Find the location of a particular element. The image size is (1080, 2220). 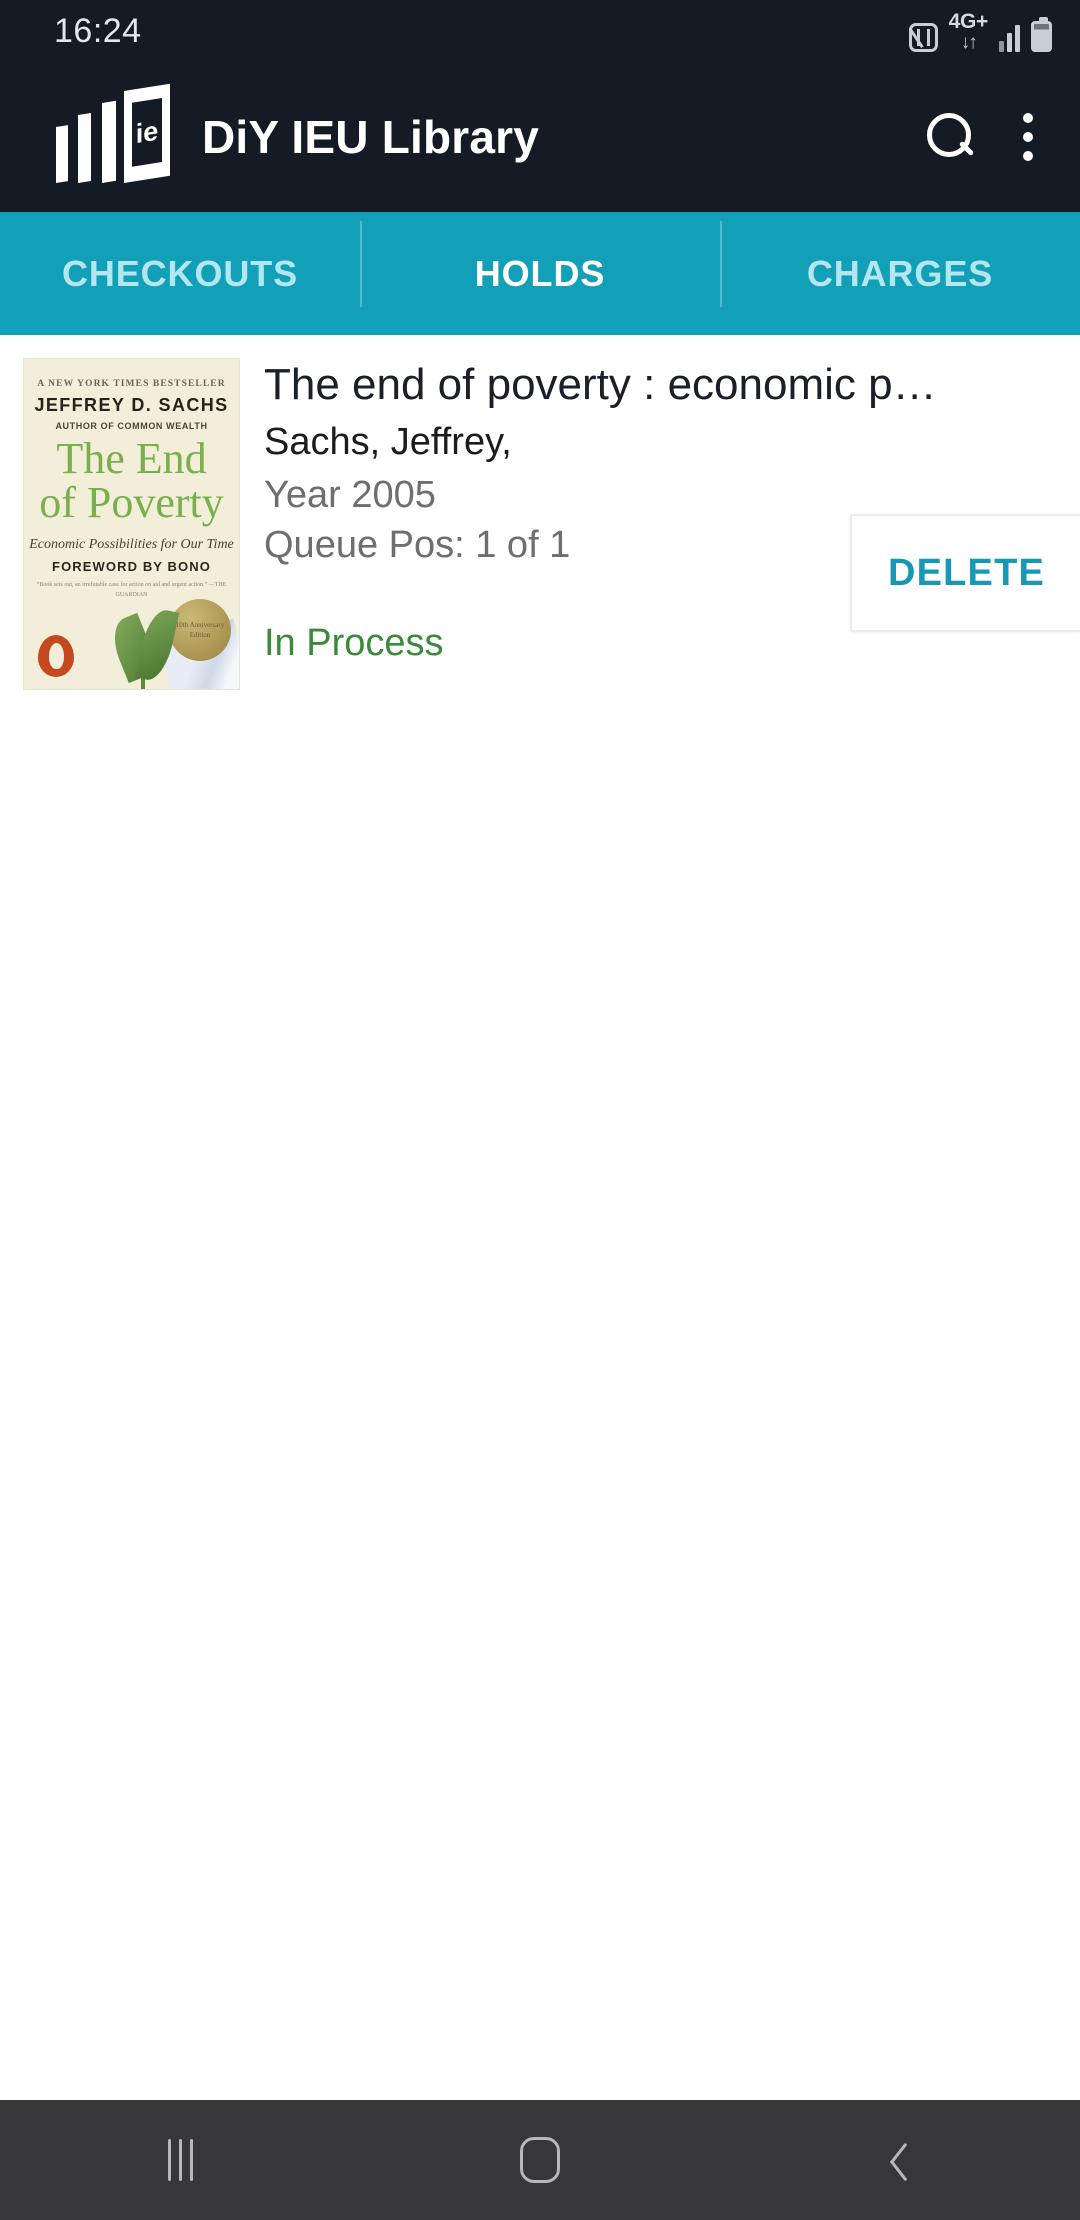

cover-subtitle-text: Economic Possibilities for Our Time is located at coordinates (131, 544).